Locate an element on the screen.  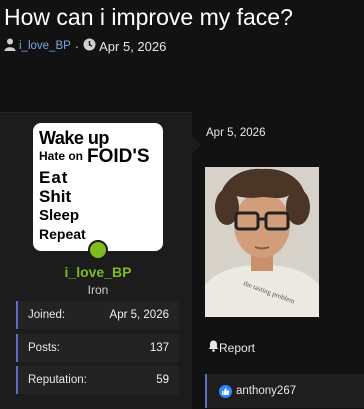
avatar-text: Wake up is located at coordinates (74, 138).